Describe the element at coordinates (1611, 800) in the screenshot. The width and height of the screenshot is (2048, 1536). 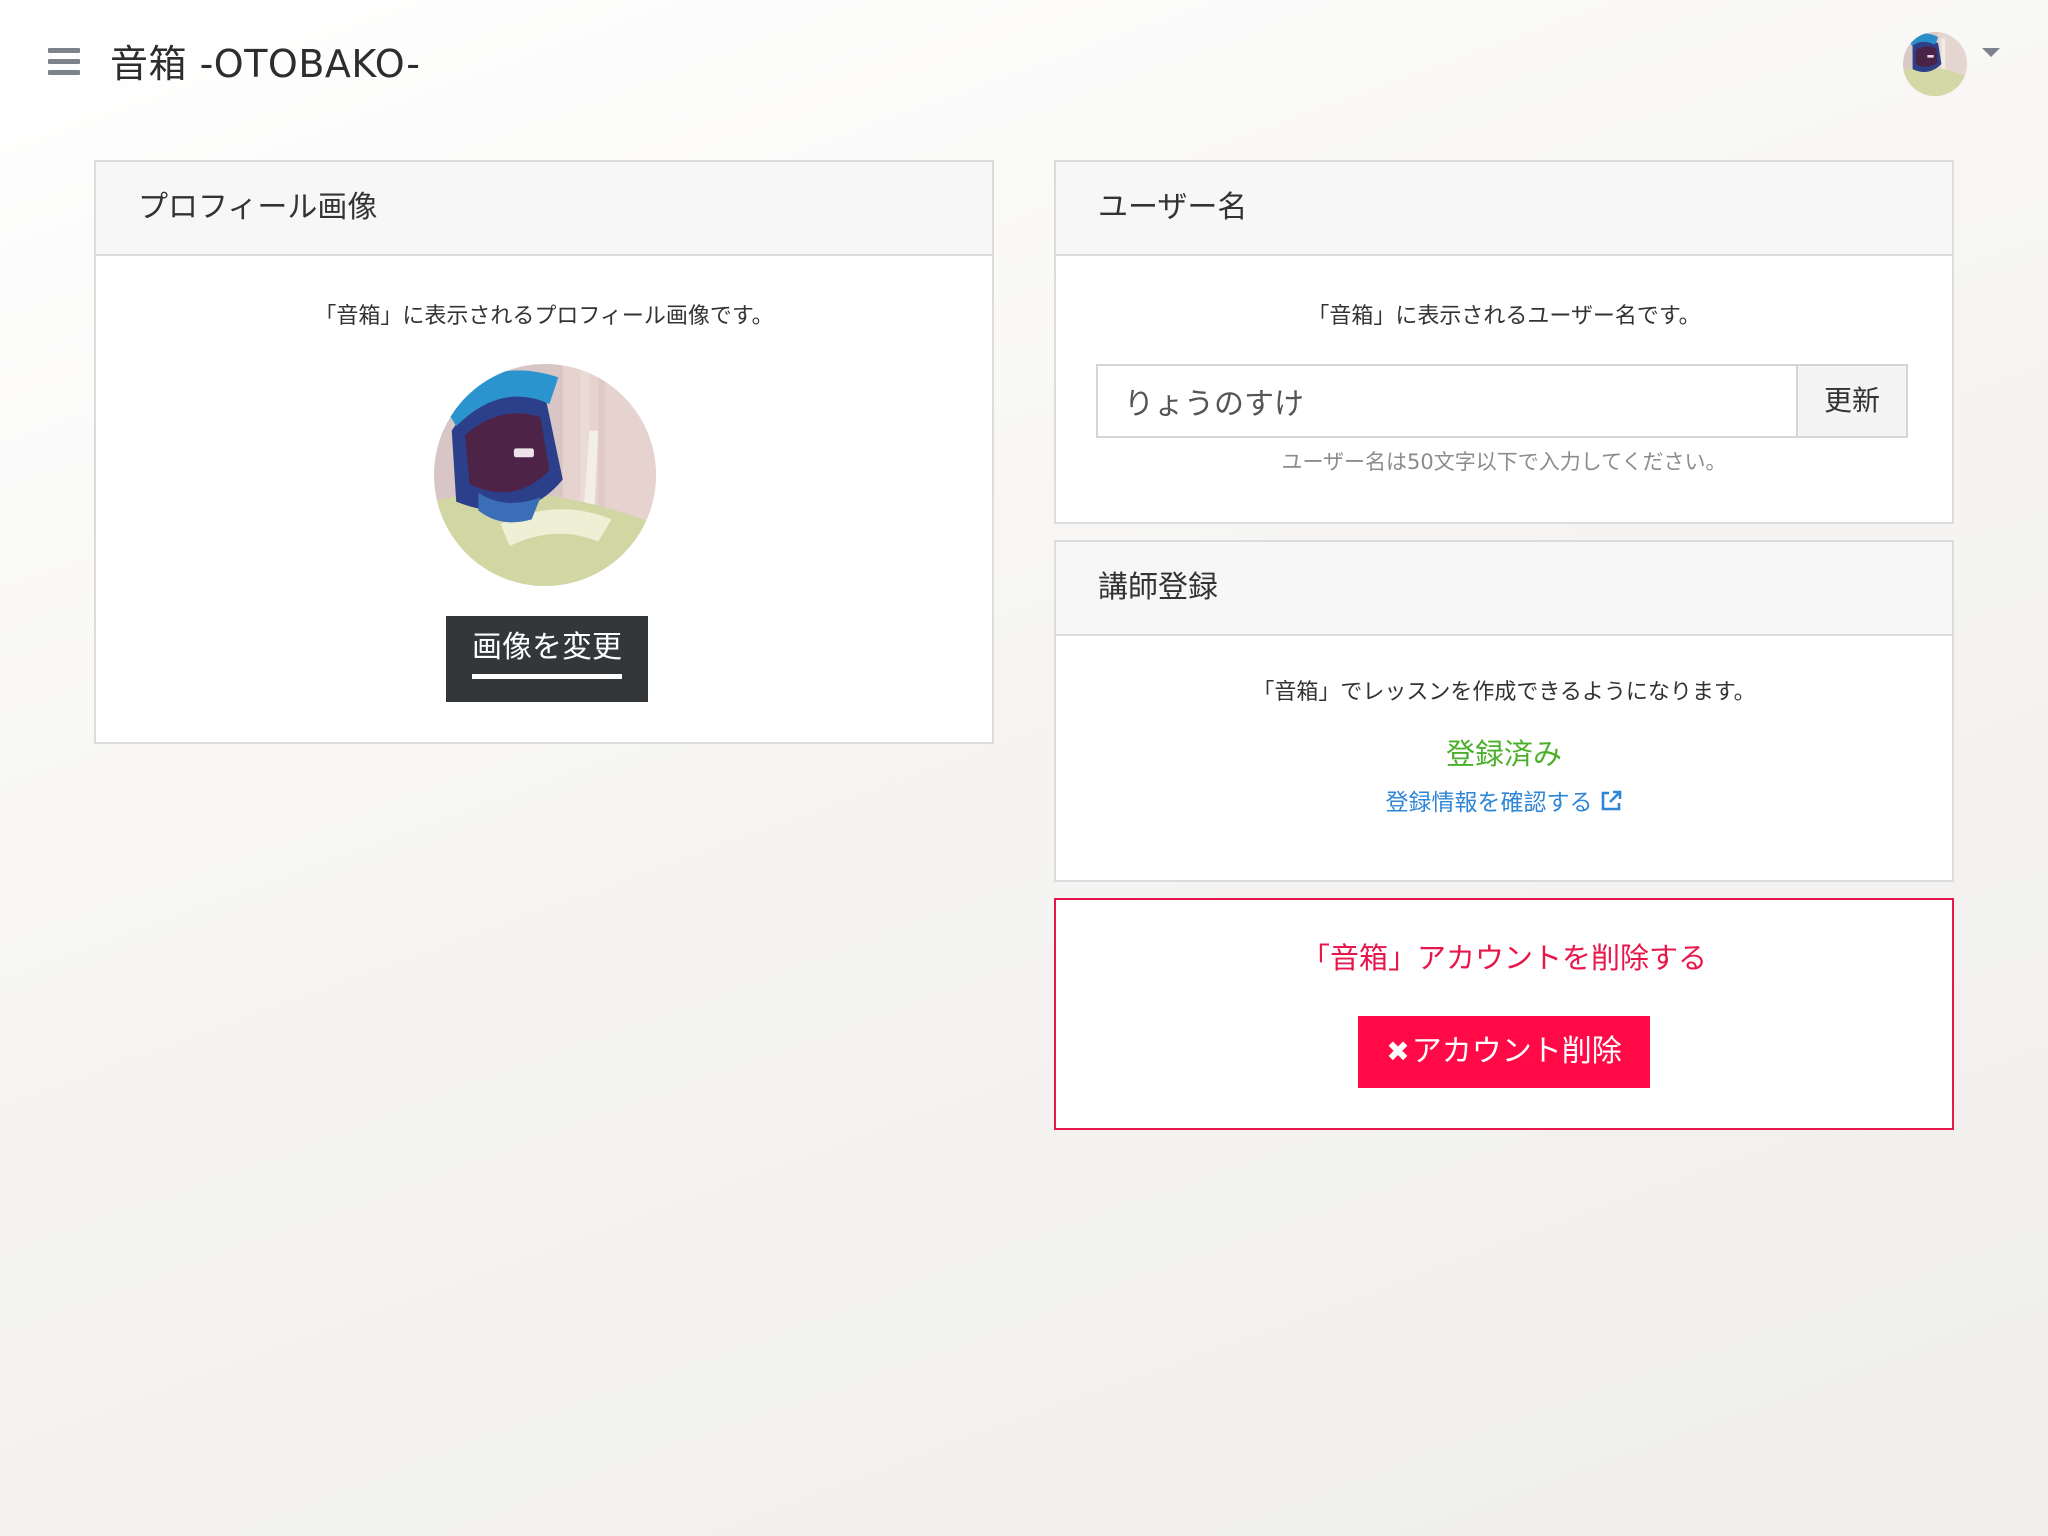
I see `external-link-icon` at that location.